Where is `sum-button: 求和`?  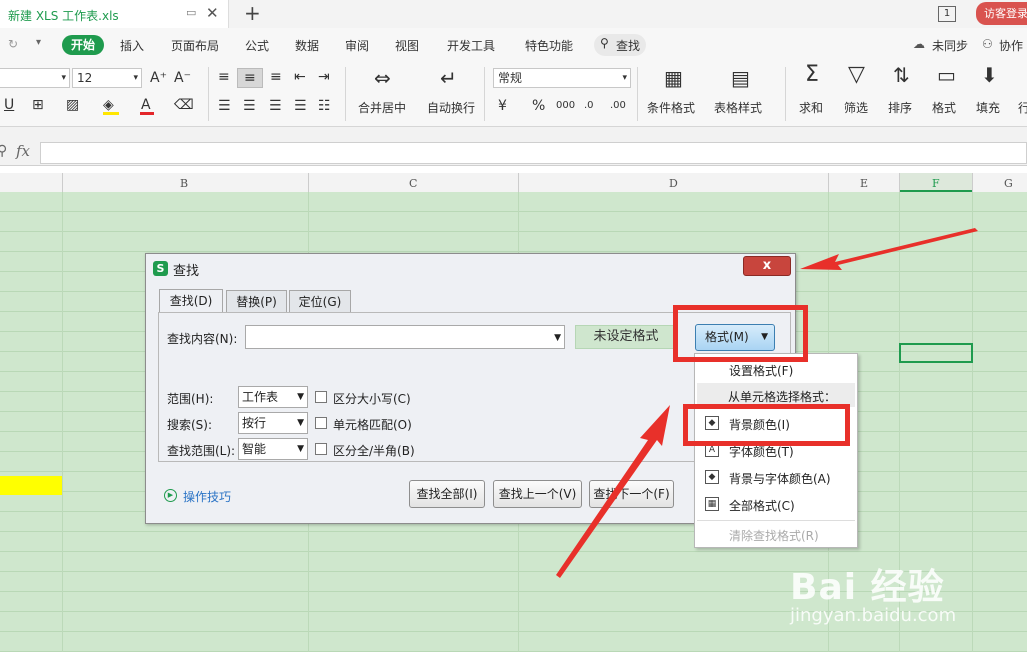 sum-button: 求和 is located at coordinates (811, 107).